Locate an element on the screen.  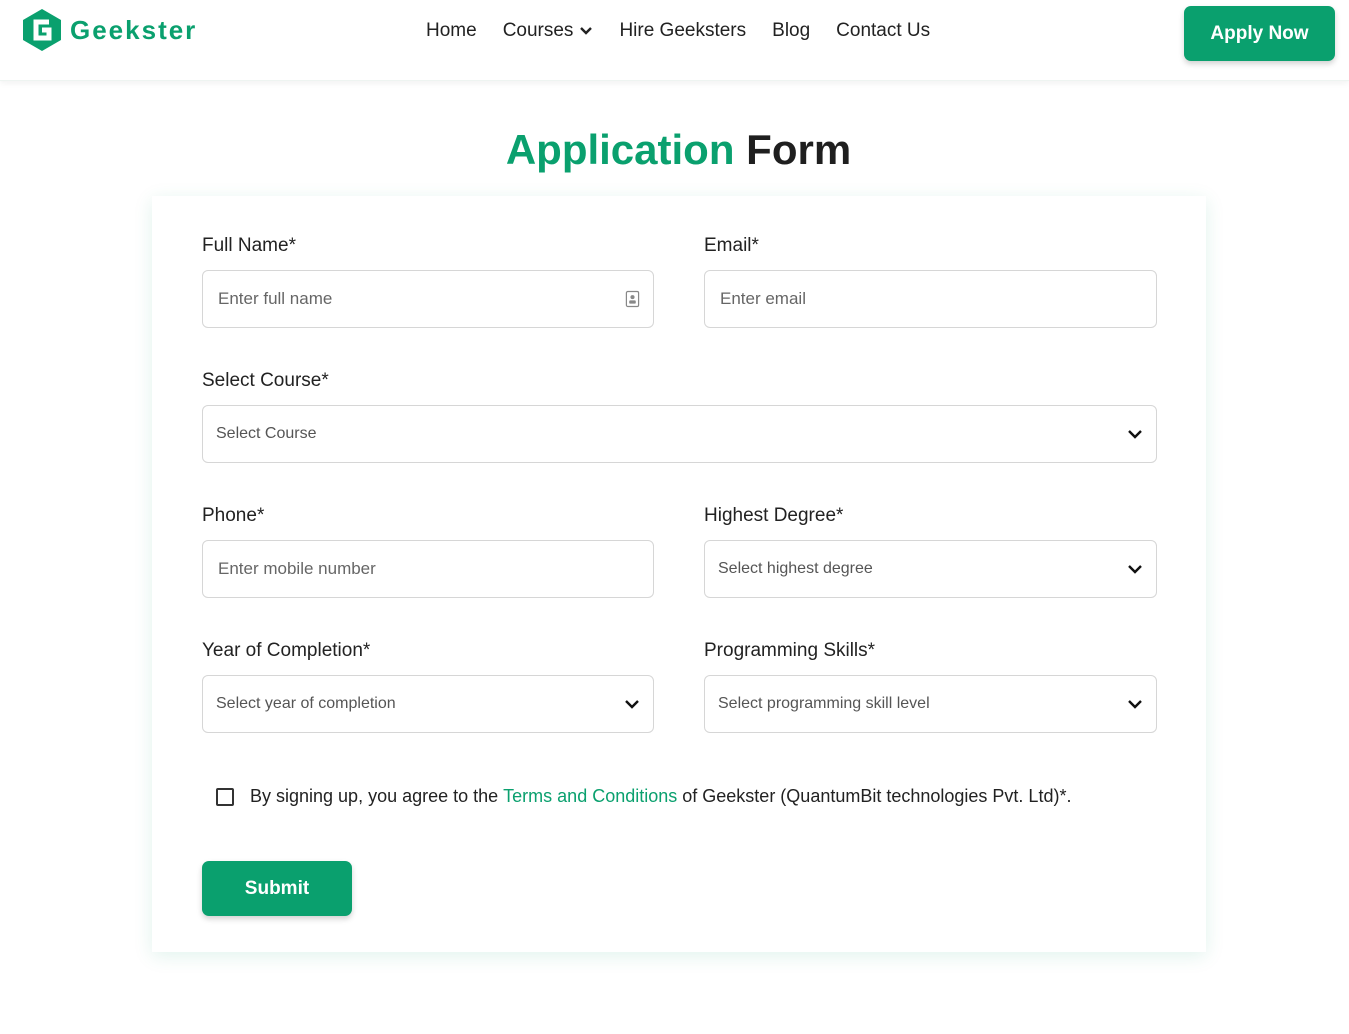
terms-checkbox is located at coordinates (225, 796).